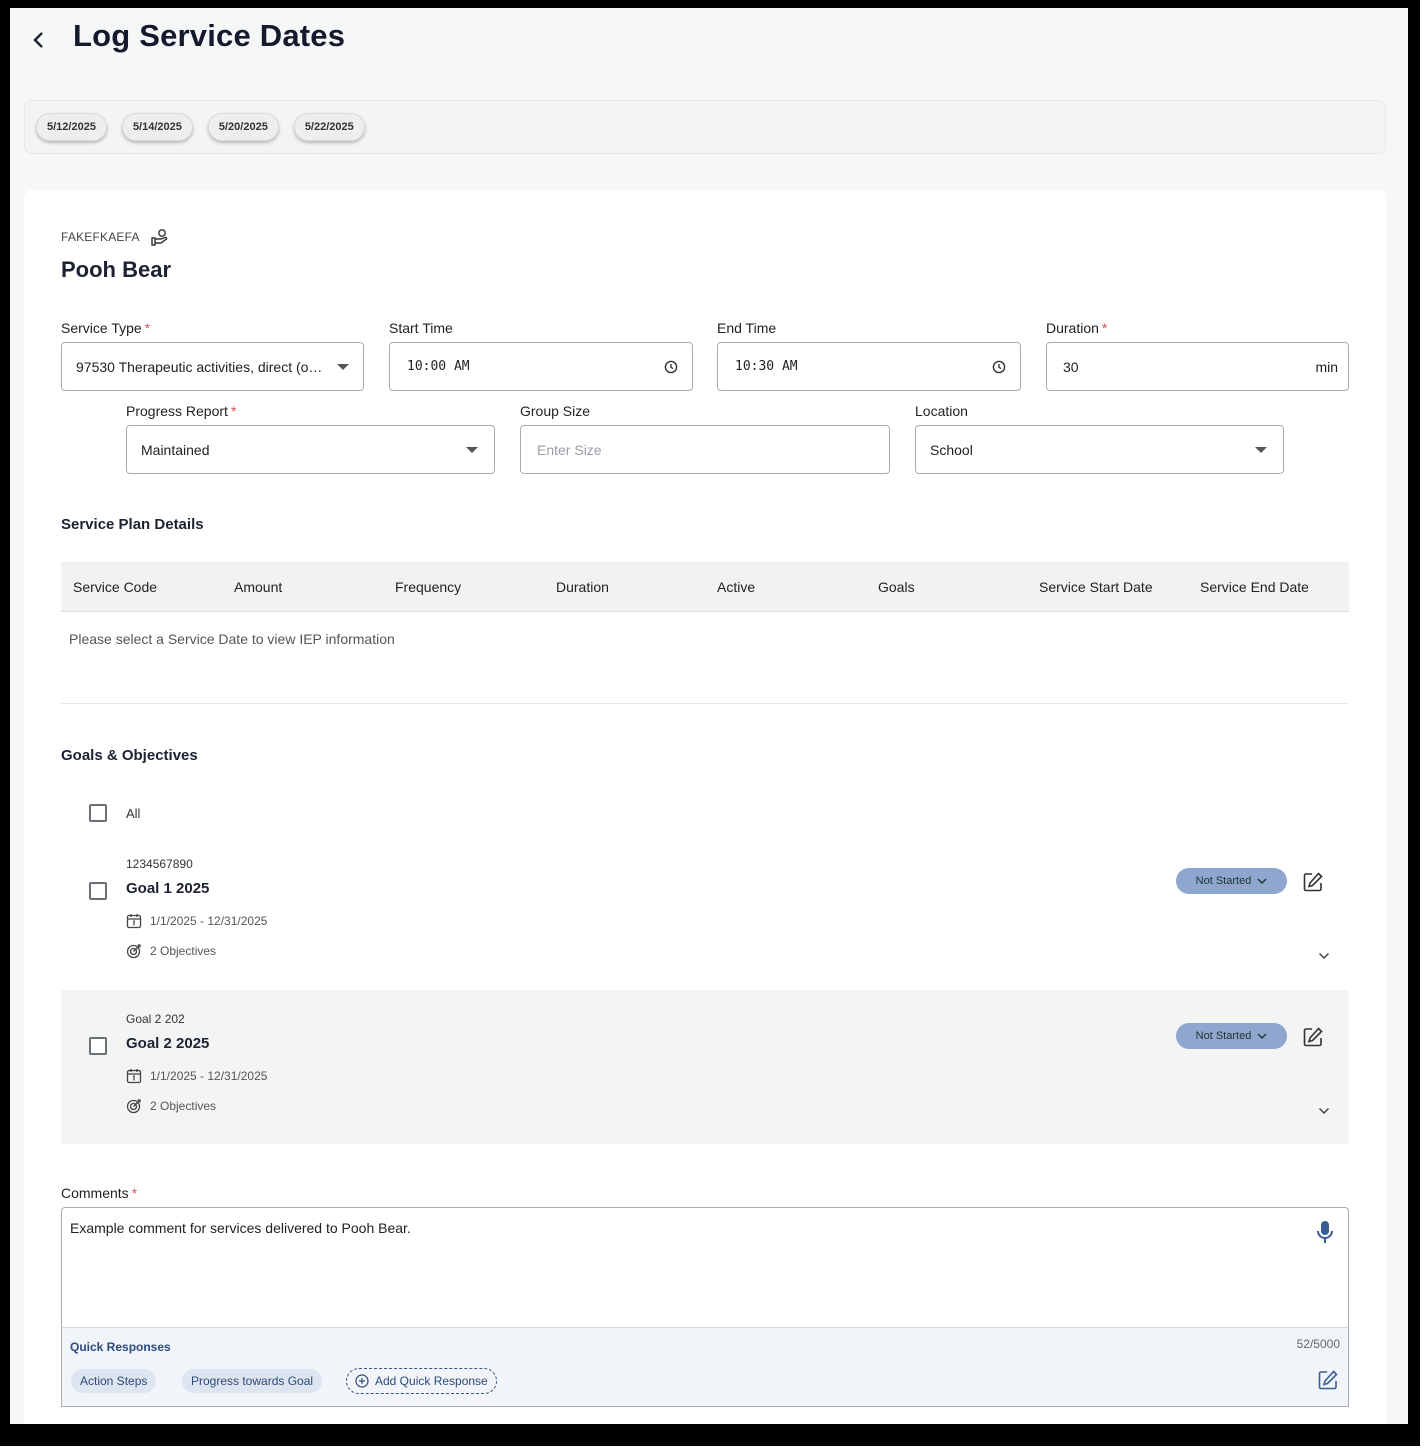 Image resolution: width=1428 pixels, height=1454 pixels. I want to click on date-chip: 5/22/2025, so click(329, 127).